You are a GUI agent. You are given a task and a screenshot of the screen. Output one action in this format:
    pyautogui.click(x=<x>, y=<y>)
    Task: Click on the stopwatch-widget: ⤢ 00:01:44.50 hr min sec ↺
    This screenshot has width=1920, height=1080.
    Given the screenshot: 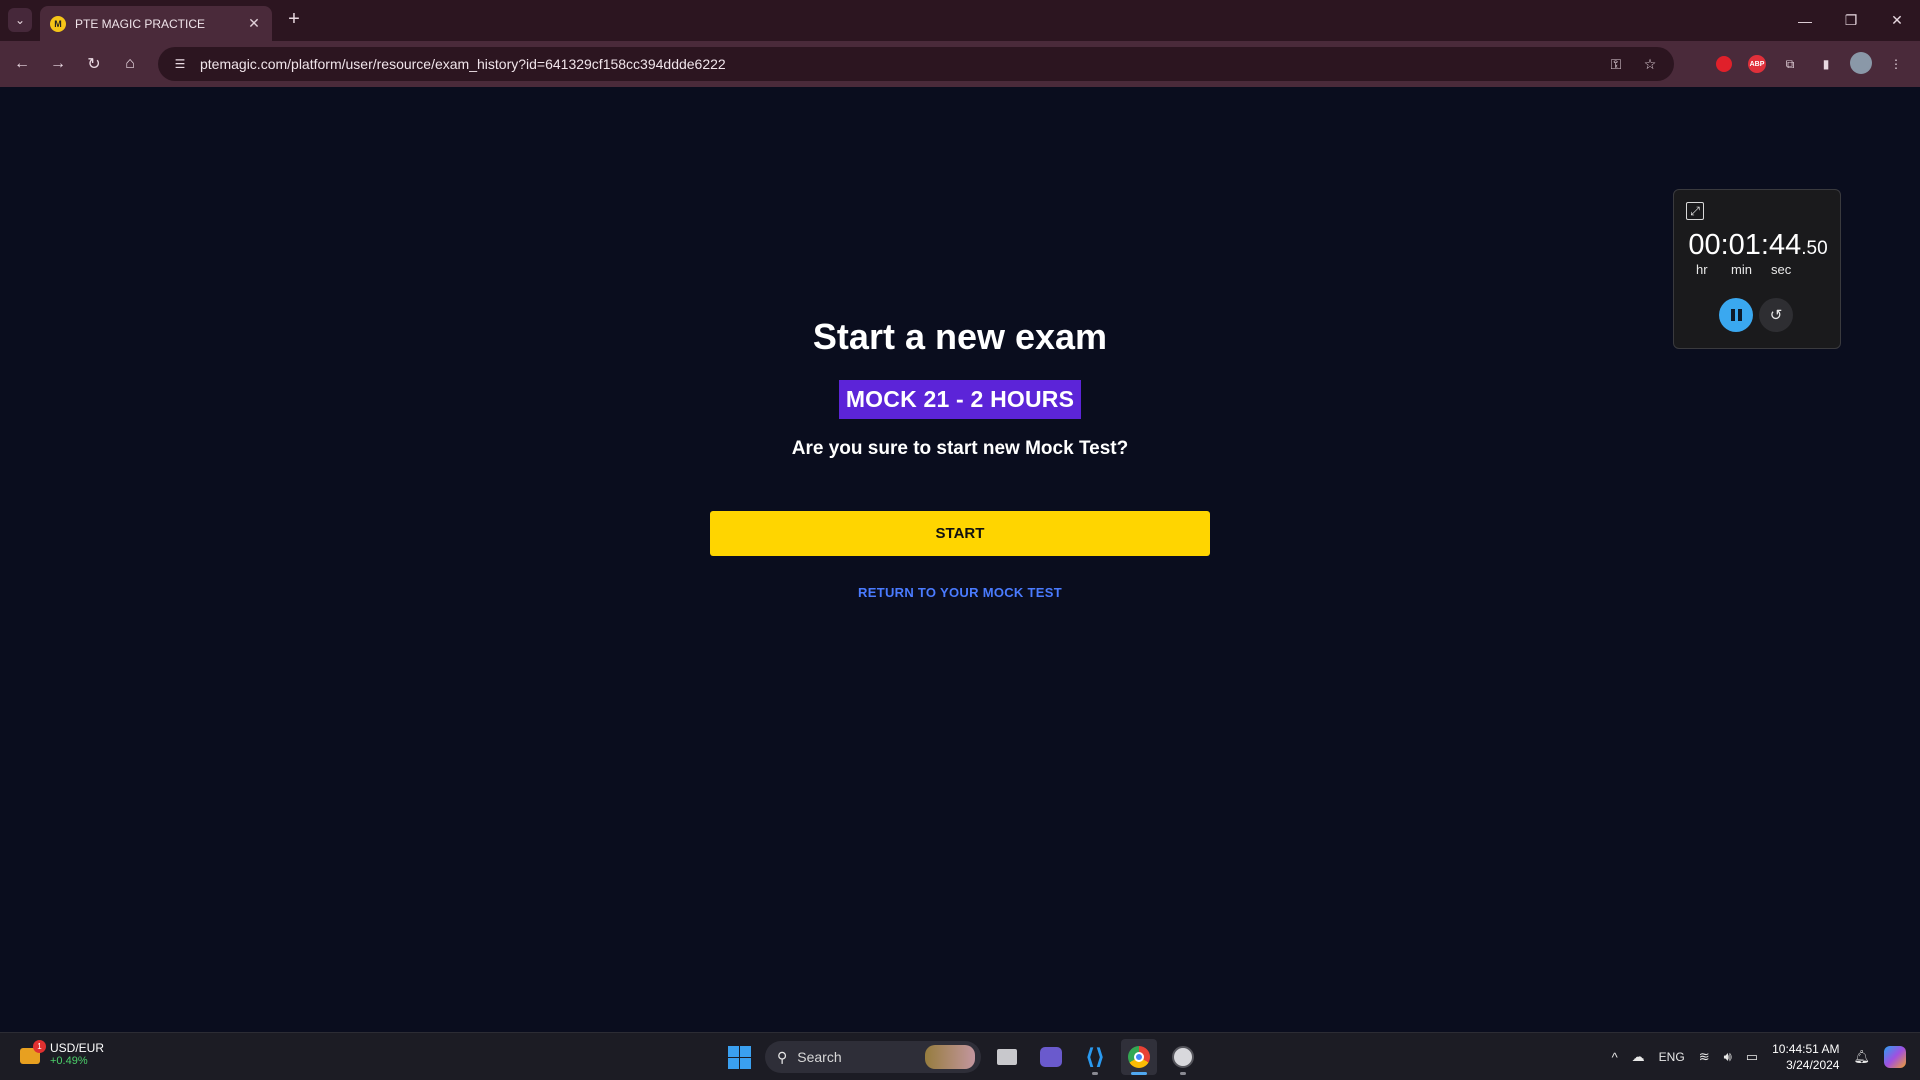 What is the action you would take?
    pyautogui.click(x=1757, y=269)
    